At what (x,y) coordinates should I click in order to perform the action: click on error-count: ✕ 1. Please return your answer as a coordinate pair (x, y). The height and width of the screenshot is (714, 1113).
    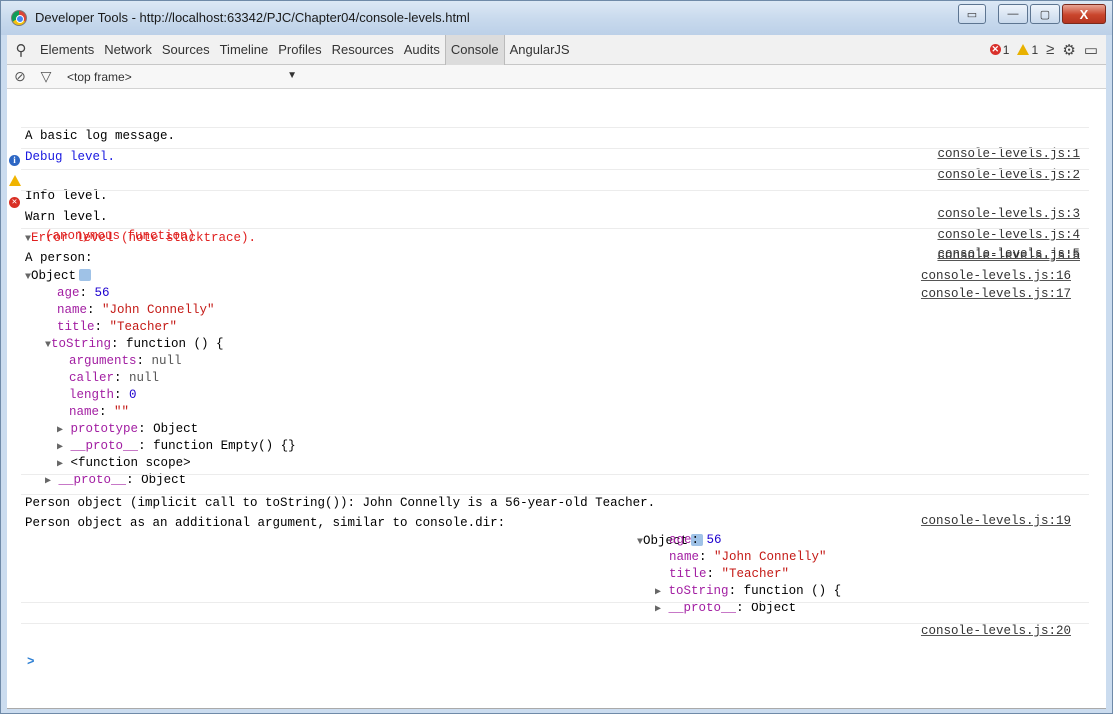
    Looking at the image, I should click on (999, 49).